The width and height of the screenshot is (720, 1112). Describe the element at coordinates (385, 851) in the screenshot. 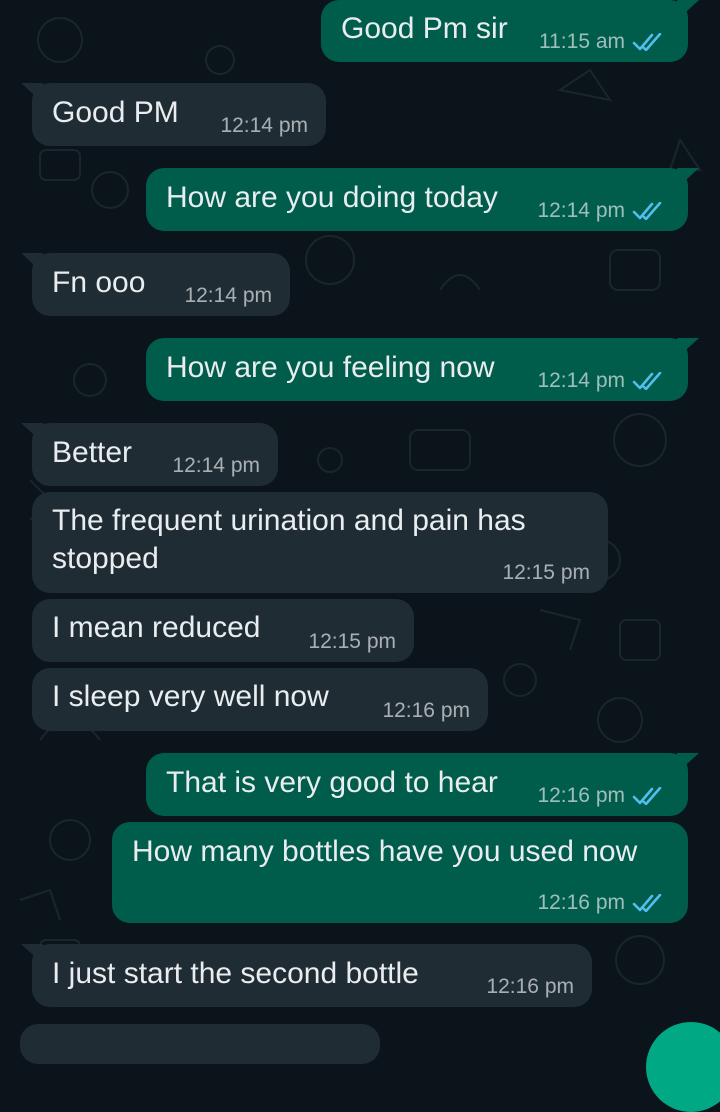

I see `message-text: How many bottles have you used now` at that location.